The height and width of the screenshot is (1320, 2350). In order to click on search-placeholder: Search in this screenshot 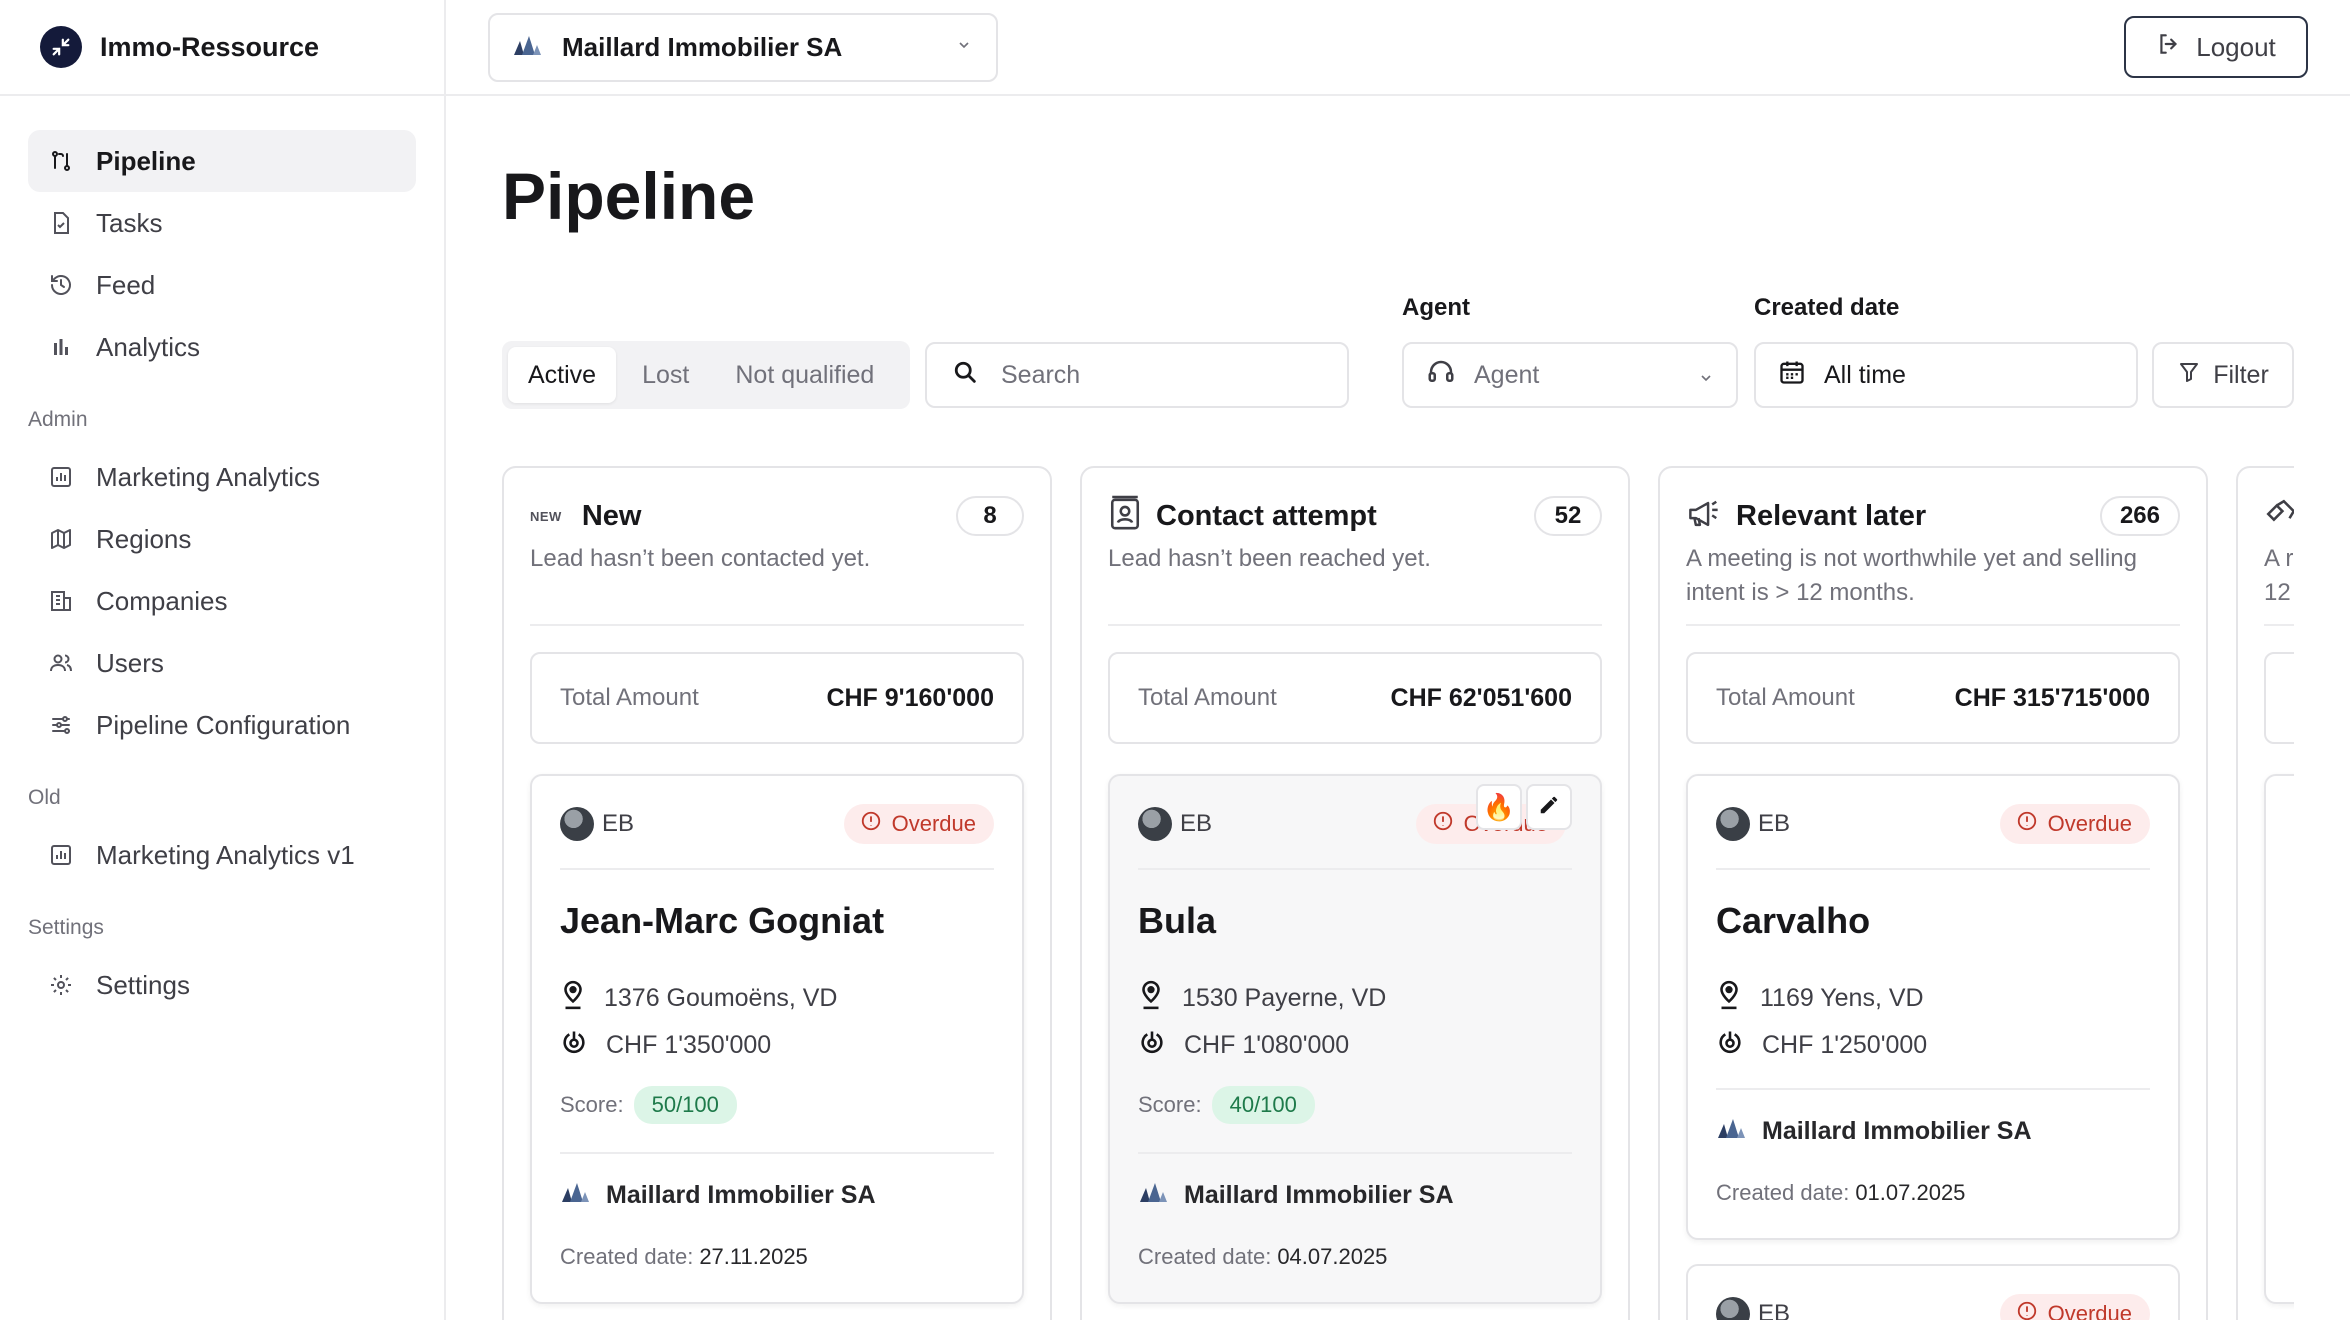, I will do `click(1041, 374)`.